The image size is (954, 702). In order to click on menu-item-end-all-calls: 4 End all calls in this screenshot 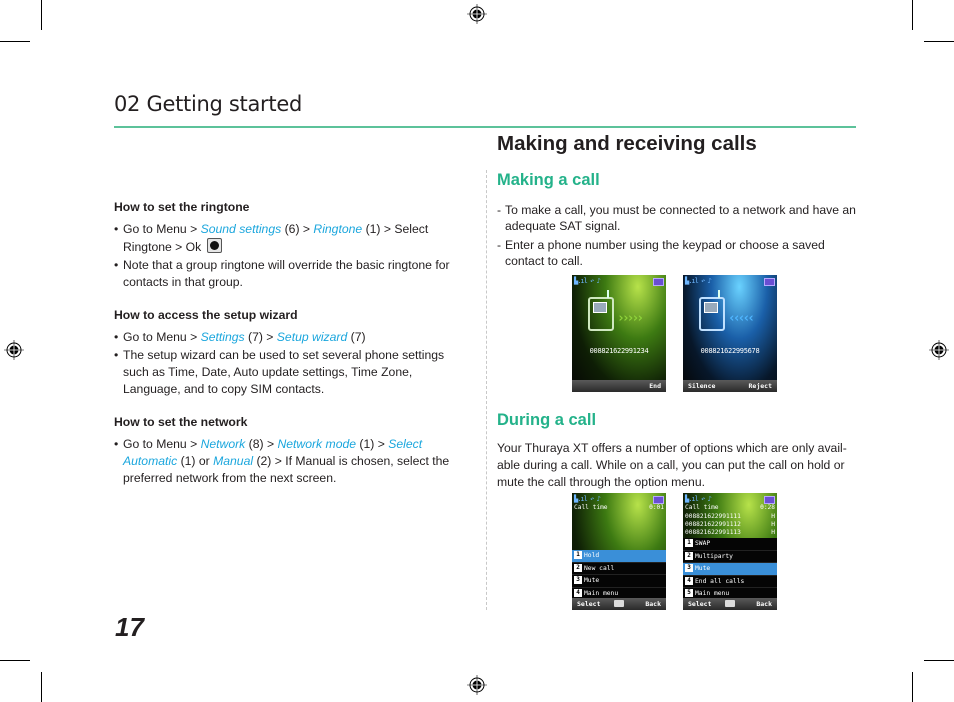, I will do `click(730, 581)`.